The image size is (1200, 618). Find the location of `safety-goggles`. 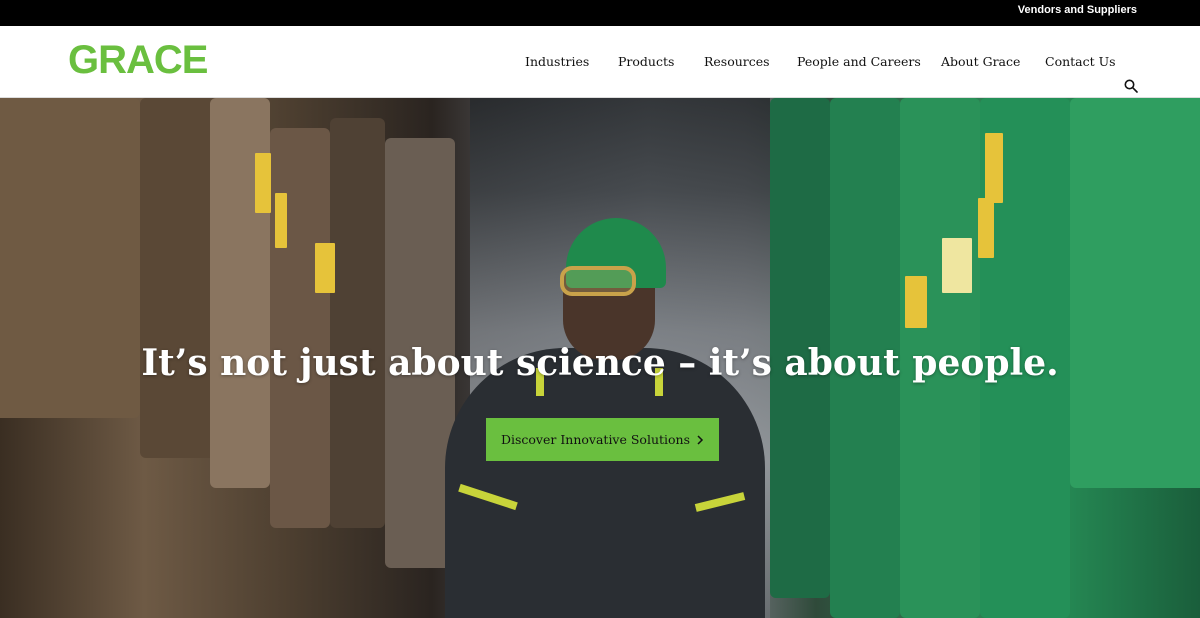

safety-goggles is located at coordinates (598, 281).